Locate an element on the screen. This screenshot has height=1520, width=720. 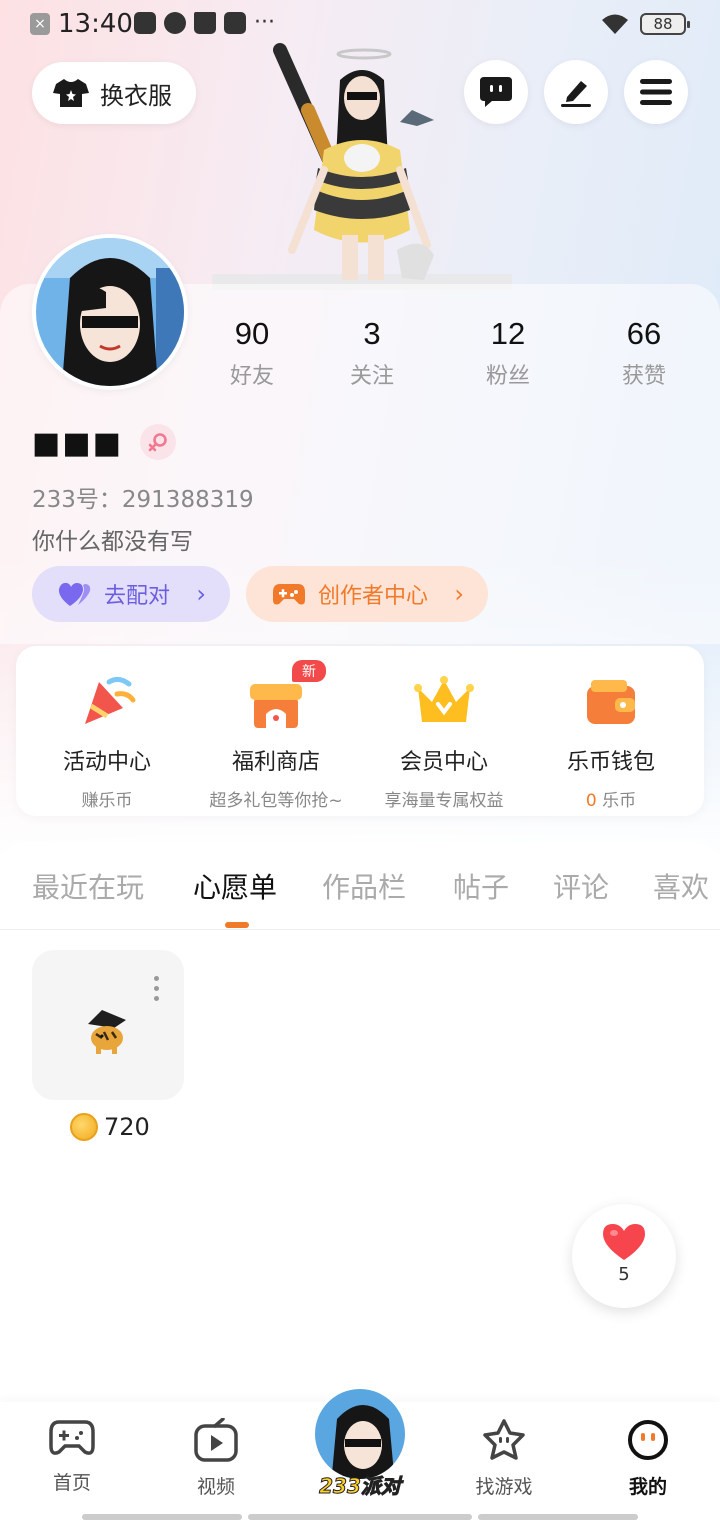
more-dots-icon: ··· is located at coordinates (264, 22).